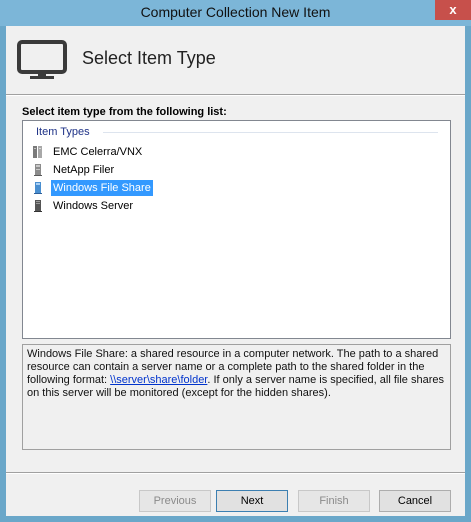 This screenshot has width=471, height=522. Describe the element at coordinates (84, 170) in the screenshot. I see `list-item-label: NetApp Filer` at that location.